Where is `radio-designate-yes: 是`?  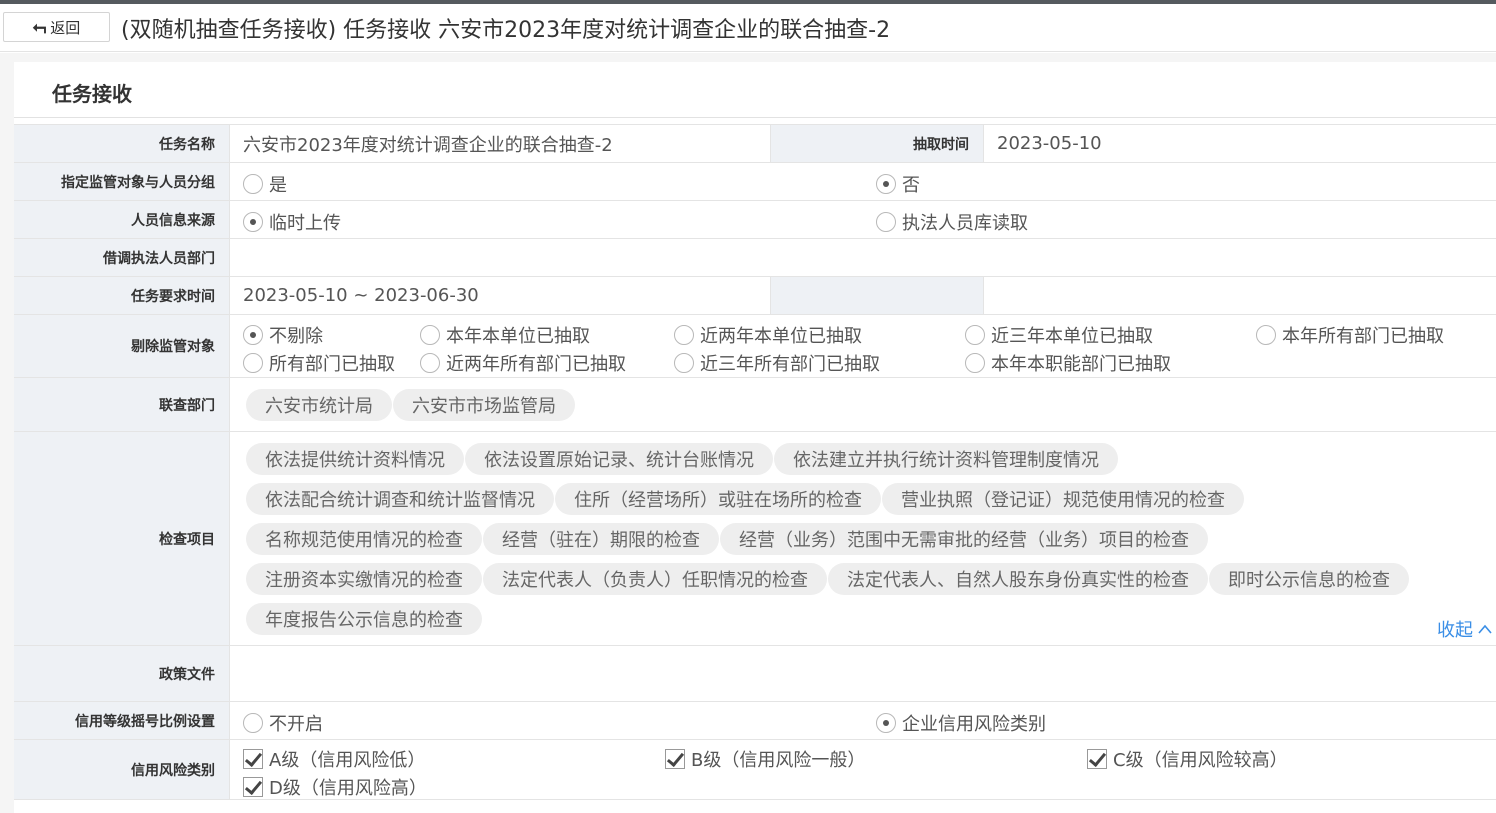
radio-designate-yes: 是 is located at coordinates (265, 184).